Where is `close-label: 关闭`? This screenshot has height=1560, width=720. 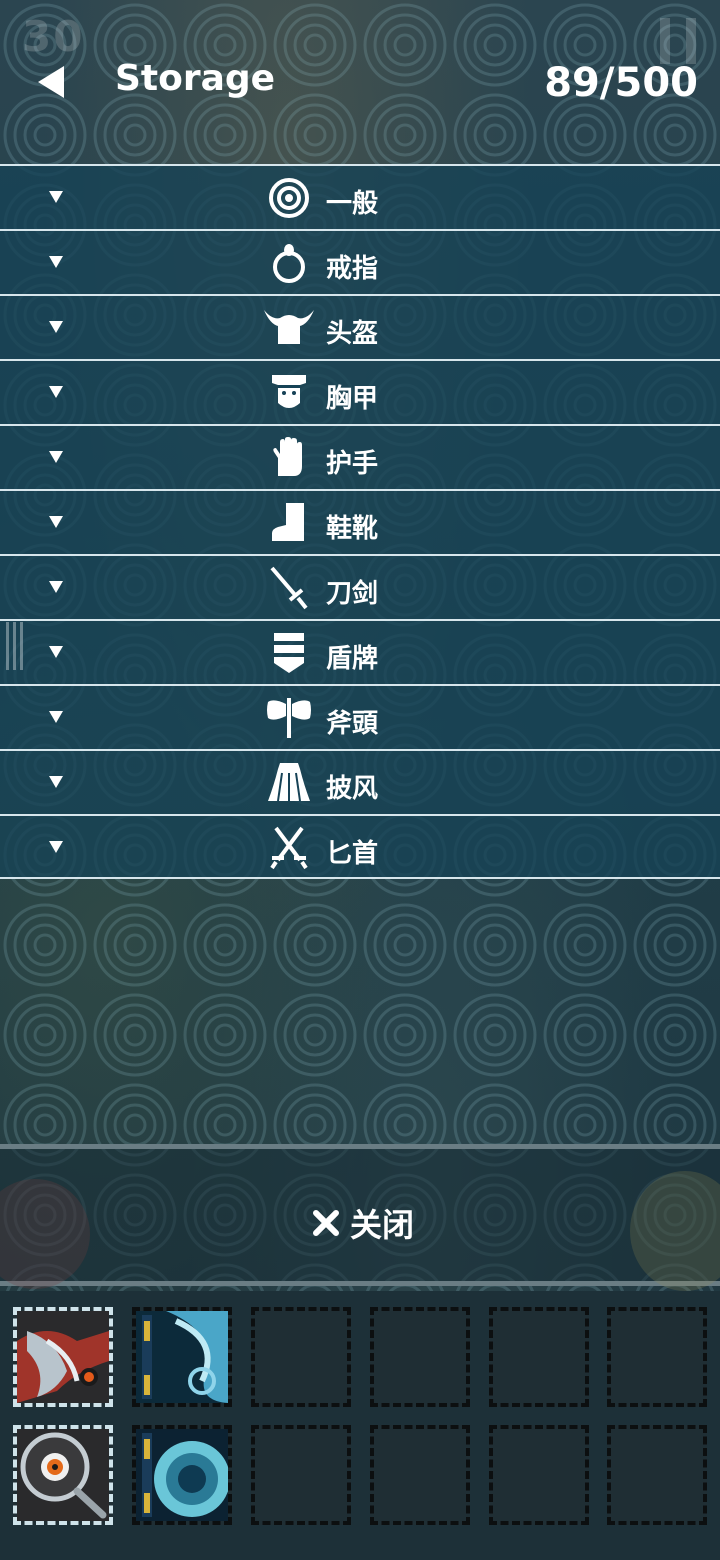
close-label: 关闭 is located at coordinates (382, 1225).